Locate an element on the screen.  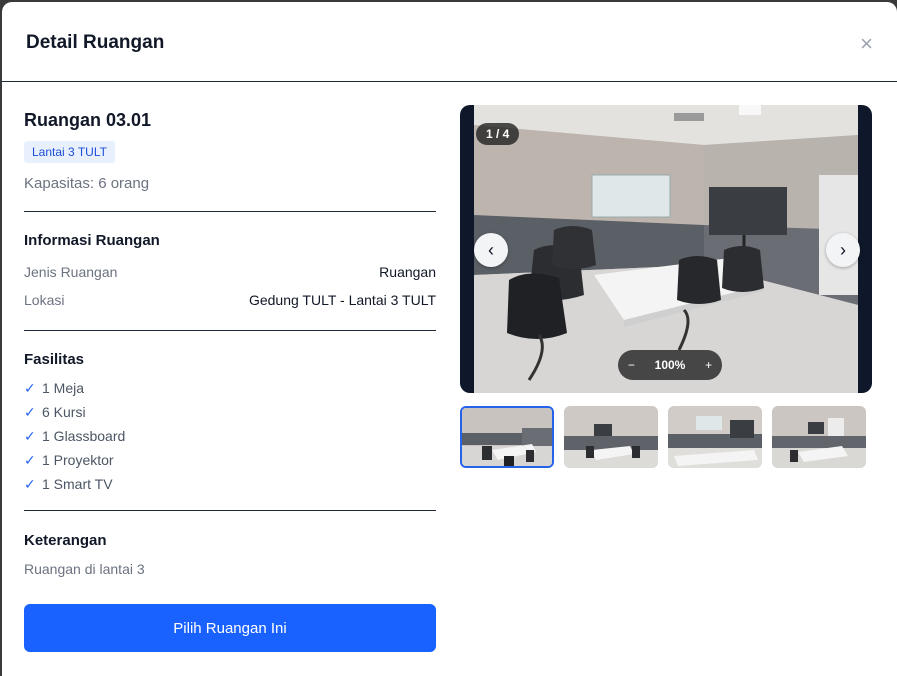
facility-label: 1 Smart TV is located at coordinates (77, 484).